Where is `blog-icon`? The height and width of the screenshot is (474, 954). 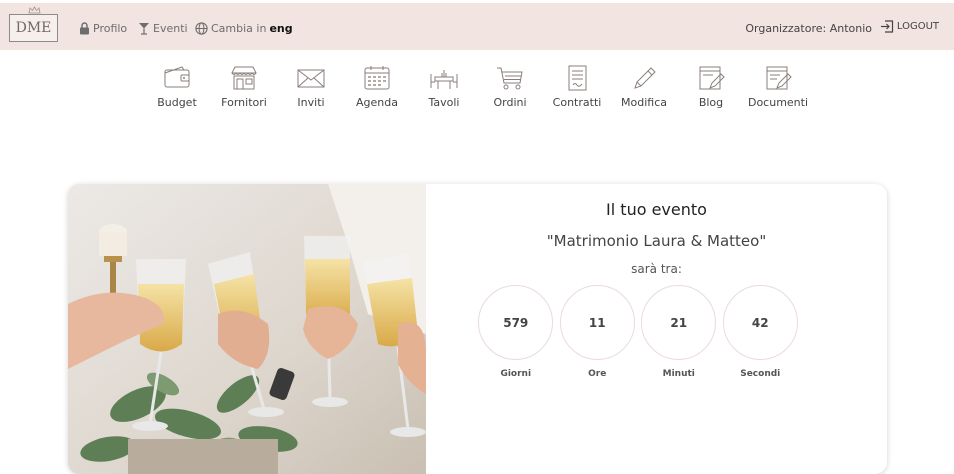
blog-icon is located at coordinates (712, 78).